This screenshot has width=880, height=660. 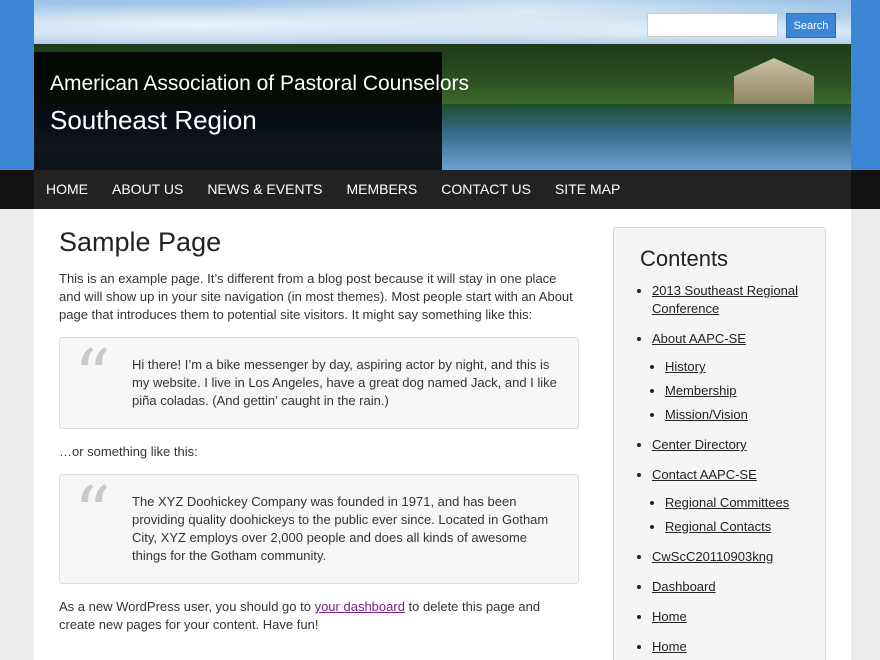 I want to click on nav-news-events: NEWS & EVENTS, so click(x=264, y=189).